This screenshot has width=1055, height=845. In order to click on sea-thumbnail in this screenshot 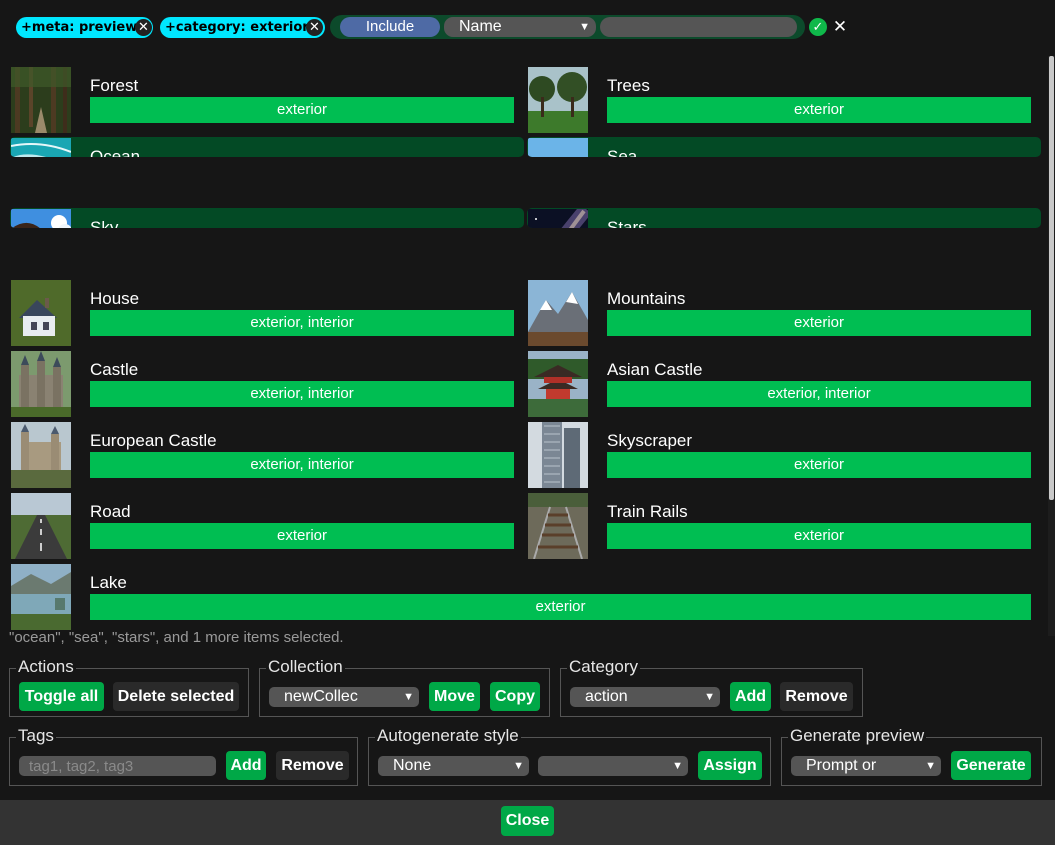, I will do `click(558, 147)`.